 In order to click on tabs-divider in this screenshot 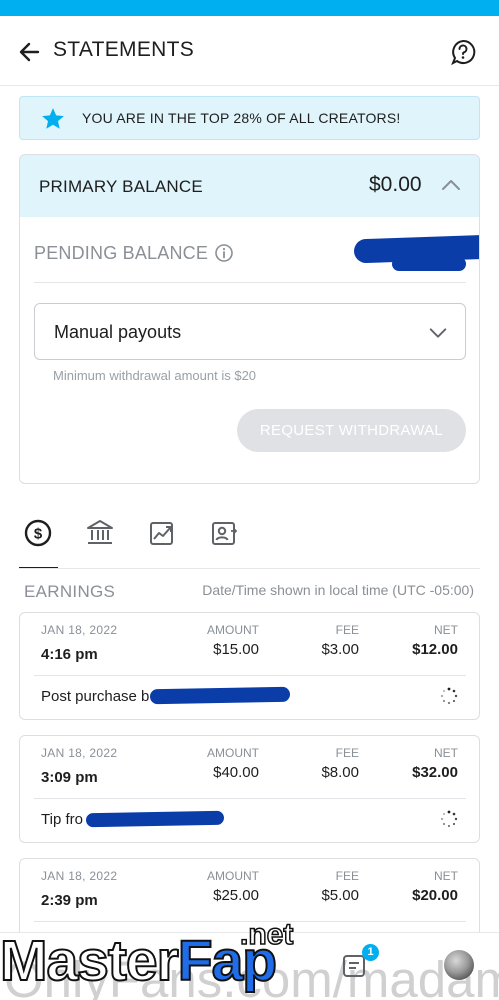, I will do `click(249, 568)`.